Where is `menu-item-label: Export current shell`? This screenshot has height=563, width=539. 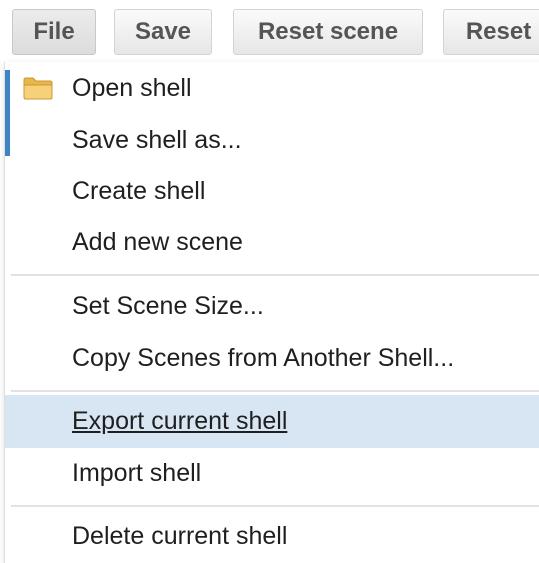
menu-item-label: Export current shell is located at coordinates (180, 421).